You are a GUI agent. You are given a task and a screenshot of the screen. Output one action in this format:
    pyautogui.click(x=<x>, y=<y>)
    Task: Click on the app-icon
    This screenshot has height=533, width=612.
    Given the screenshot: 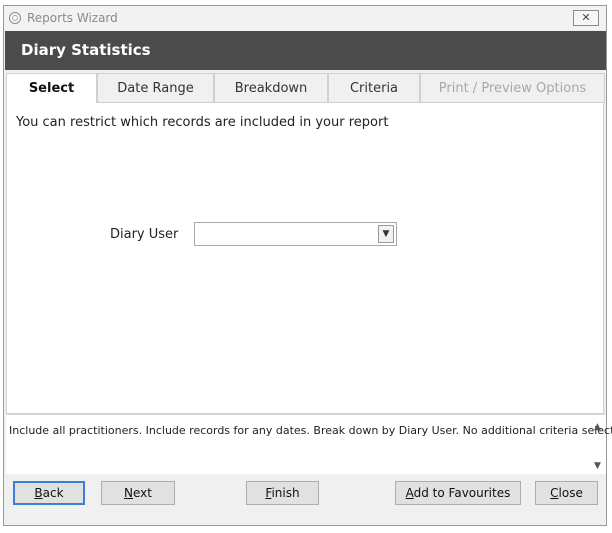 What is the action you would take?
    pyautogui.click(x=15, y=18)
    